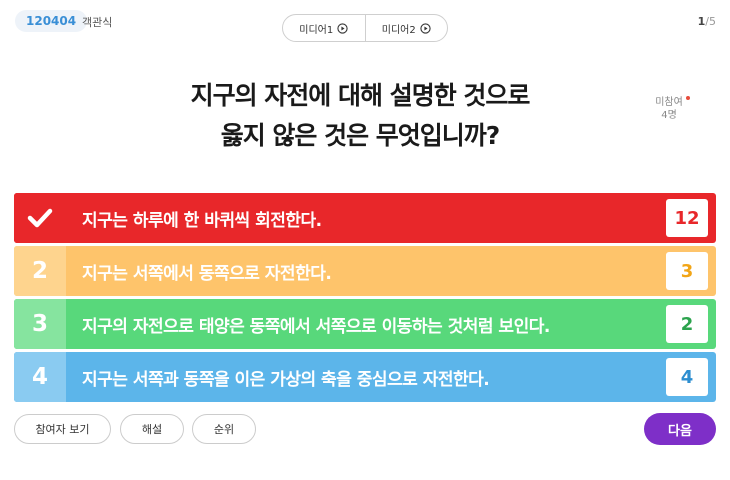 This screenshot has width=730, height=480. What do you see at coordinates (97, 22) in the screenshot?
I see `quiz-type-label: 객관식` at bounding box center [97, 22].